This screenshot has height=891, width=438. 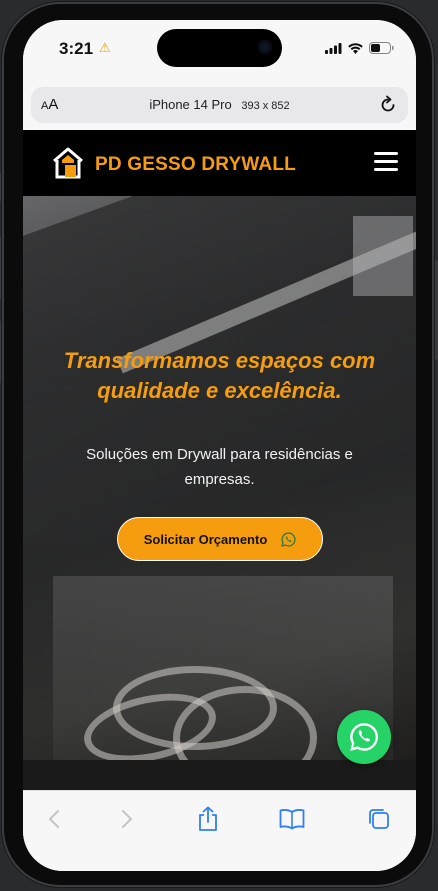 I want to click on whatsapp-floating-button, so click(x=364, y=737).